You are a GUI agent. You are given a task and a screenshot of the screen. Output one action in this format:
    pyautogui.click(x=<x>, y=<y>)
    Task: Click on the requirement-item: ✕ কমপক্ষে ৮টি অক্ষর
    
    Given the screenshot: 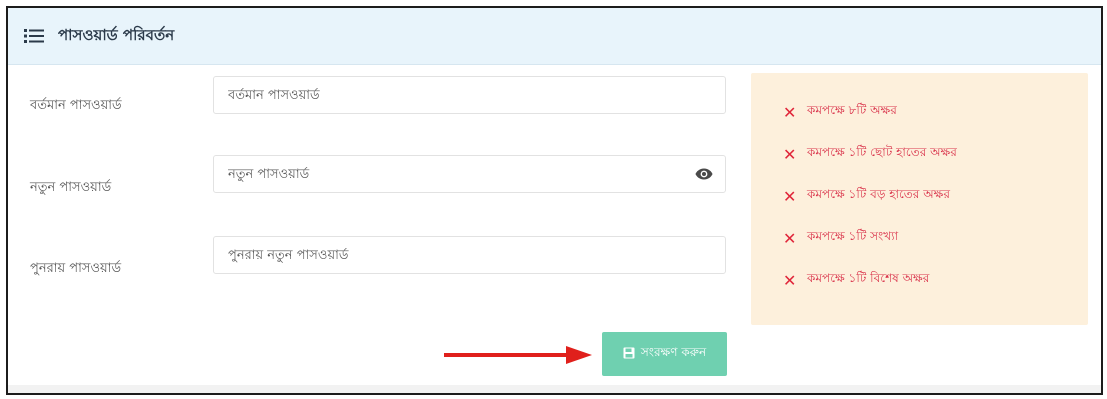 What is the action you would take?
    pyautogui.click(x=919, y=112)
    